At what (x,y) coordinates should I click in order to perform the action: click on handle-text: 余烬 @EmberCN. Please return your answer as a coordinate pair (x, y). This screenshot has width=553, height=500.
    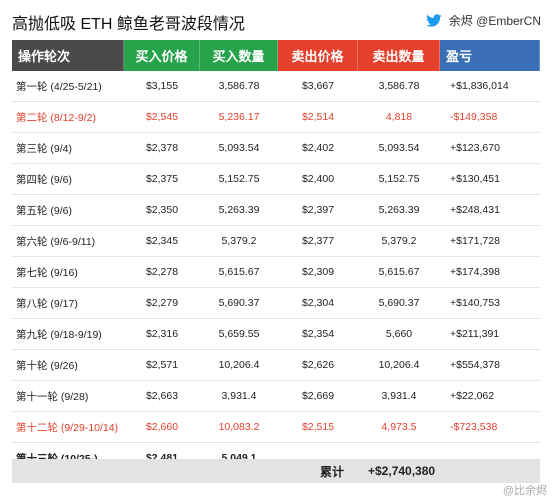
    Looking at the image, I should click on (494, 21).